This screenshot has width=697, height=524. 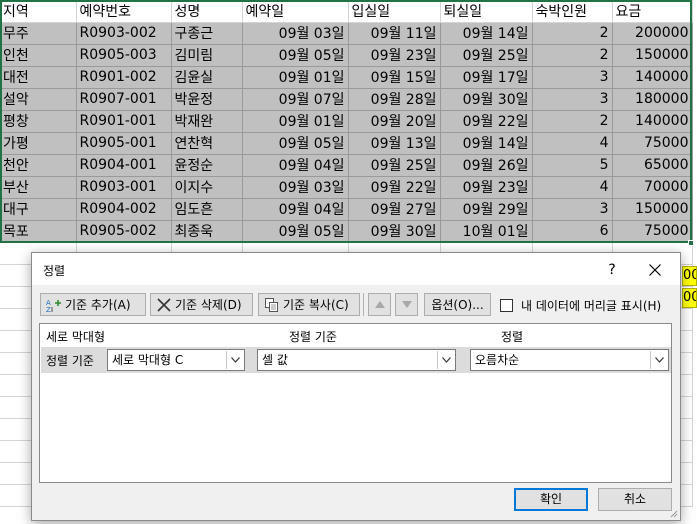 I want to click on table-cell: 09월 29일, so click(x=486, y=209).